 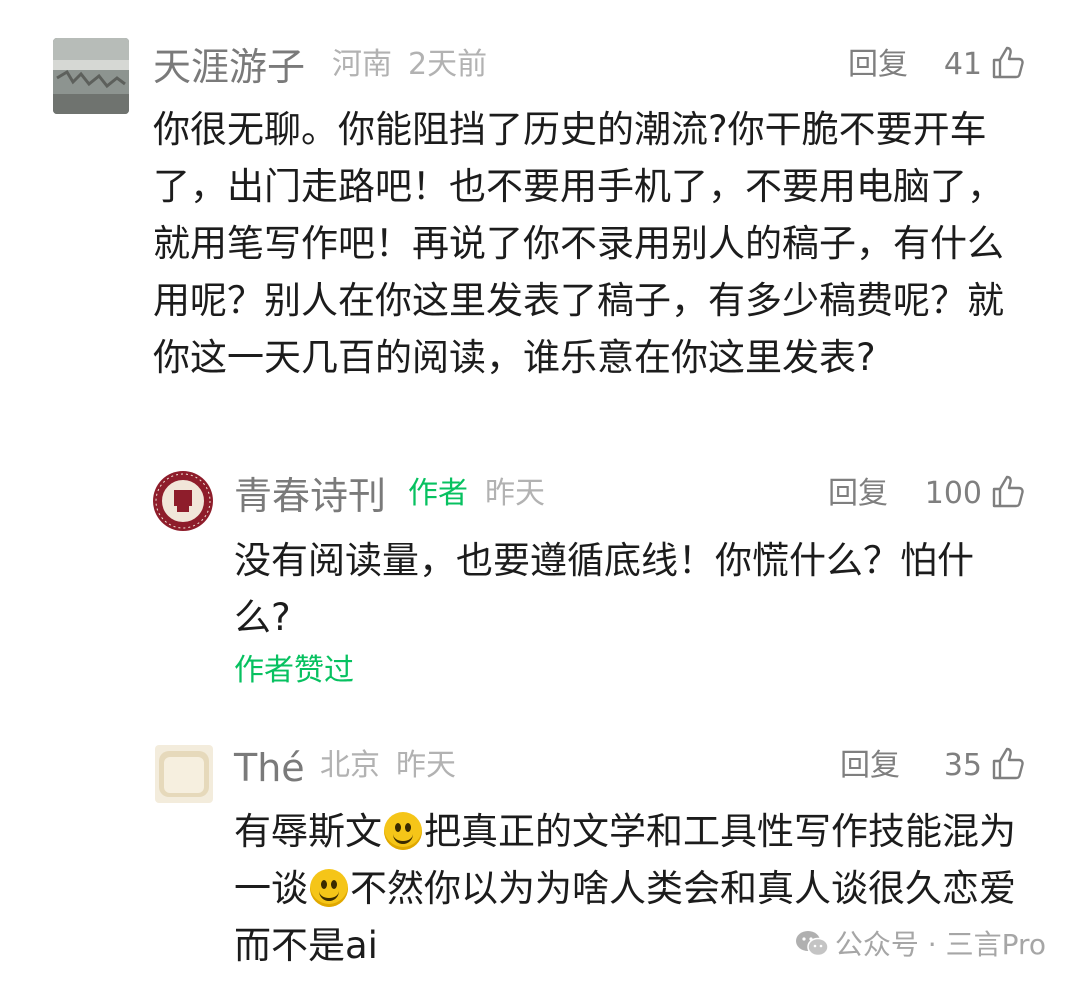 What do you see at coordinates (438, 493) in the screenshot?
I see `author-badge: 作者` at bounding box center [438, 493].